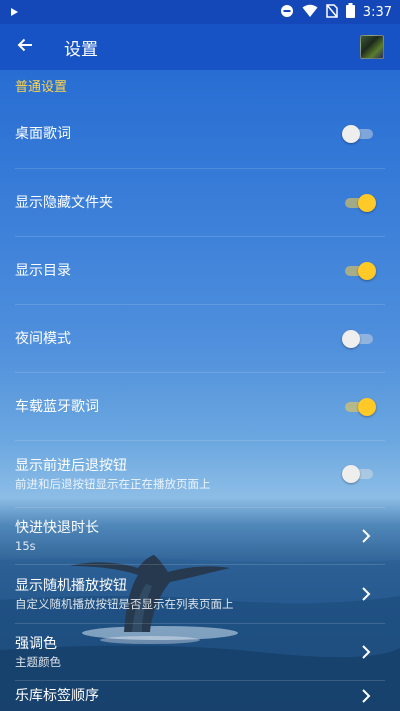 The height and width of the screenshot is (711, 400). Describe the element at coordinates (359, 203) in the screenshot. I see `show-hidden-folders-toggle` at that location.